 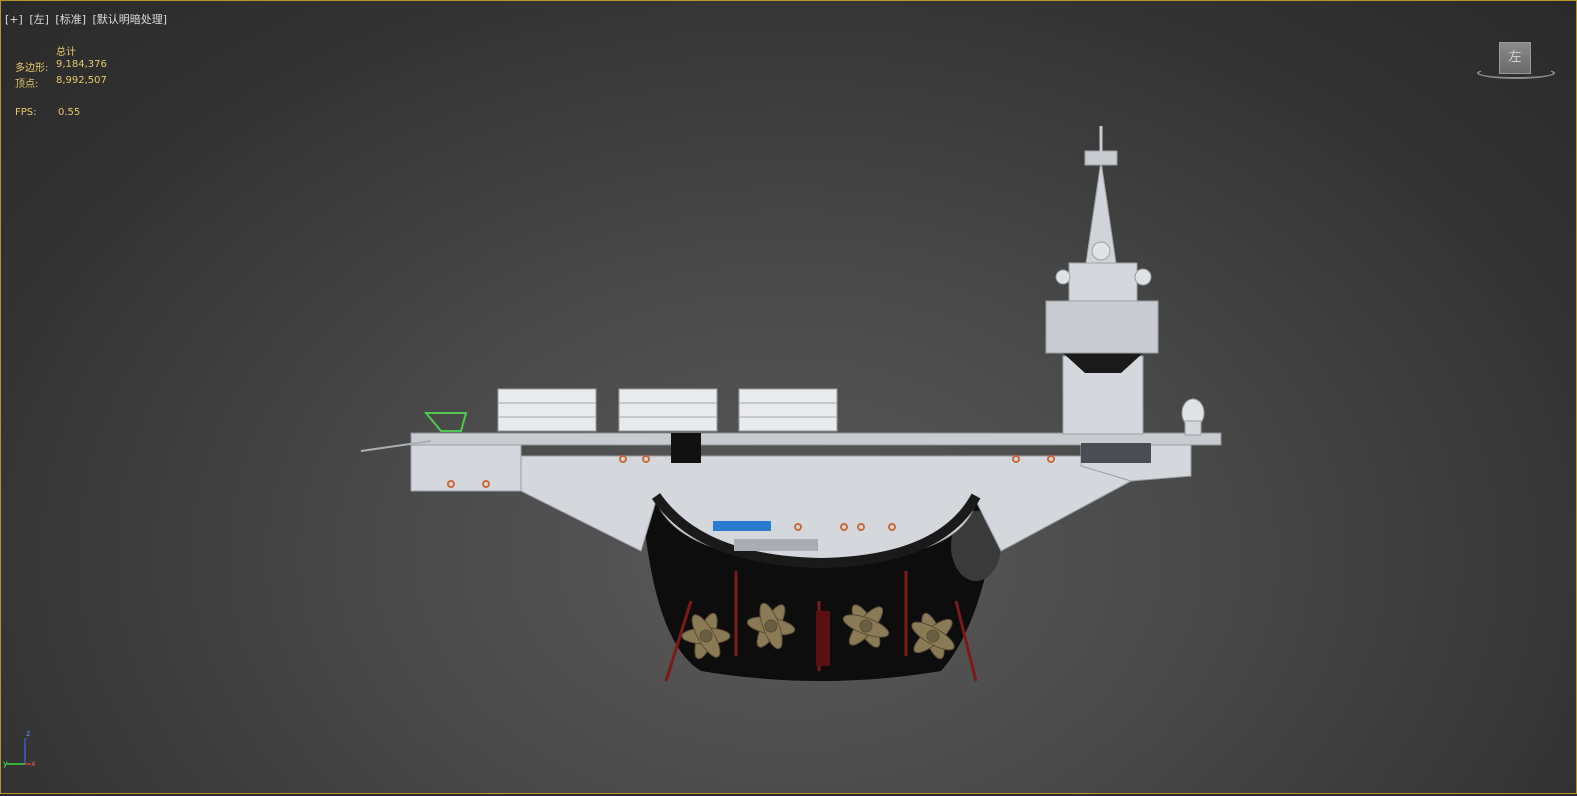 I want to click on deck-vehicle-racks, so click(x=667, y=410).